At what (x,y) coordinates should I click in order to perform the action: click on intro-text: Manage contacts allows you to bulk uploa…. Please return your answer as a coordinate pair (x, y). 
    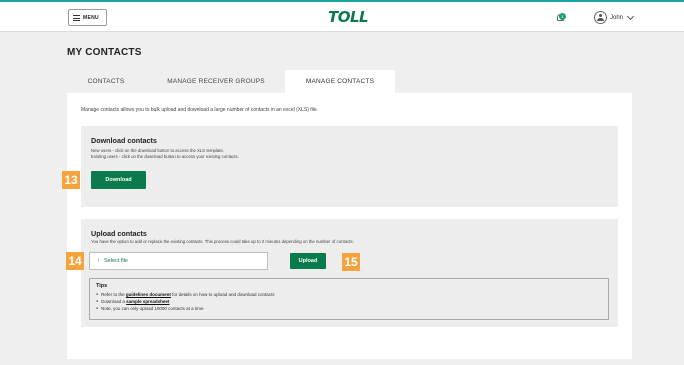
    Looking at the image, I should click on (200, 110).